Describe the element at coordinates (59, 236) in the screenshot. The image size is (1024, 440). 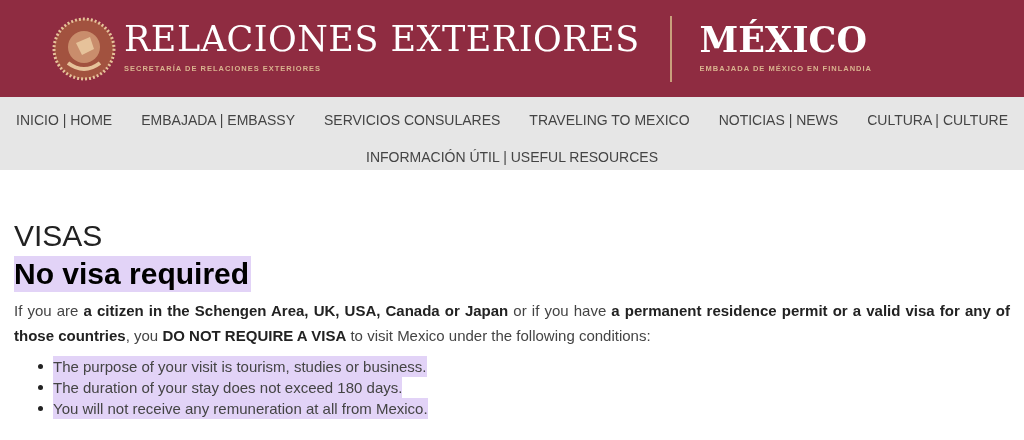
I see `page-title: VISAS` at that location.